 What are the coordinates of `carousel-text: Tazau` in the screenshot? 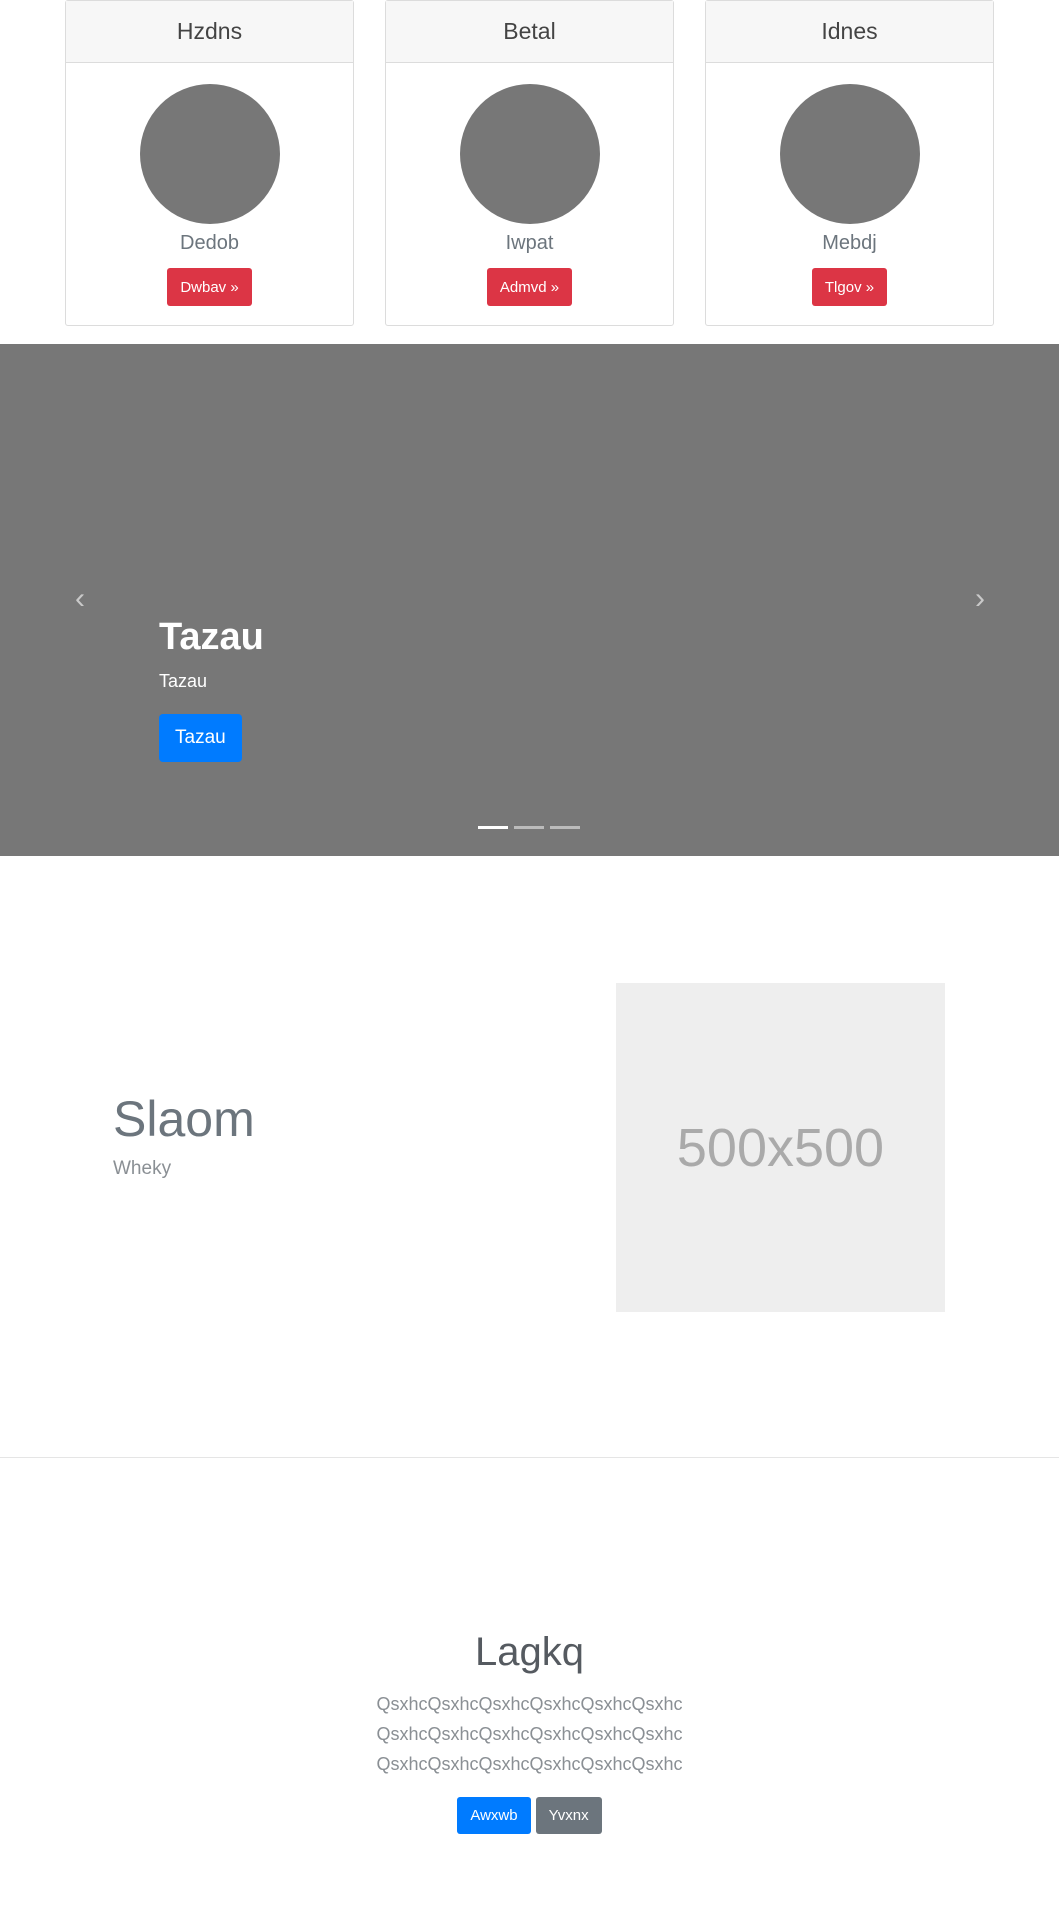 It's located at (183, 681).